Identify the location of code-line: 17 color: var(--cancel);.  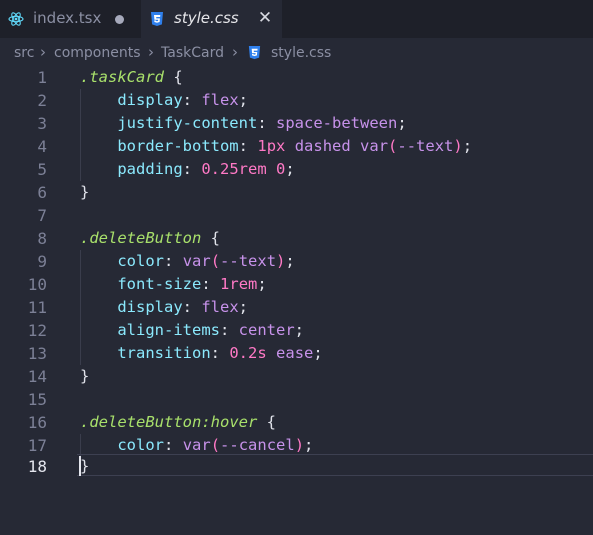
(296, 445).